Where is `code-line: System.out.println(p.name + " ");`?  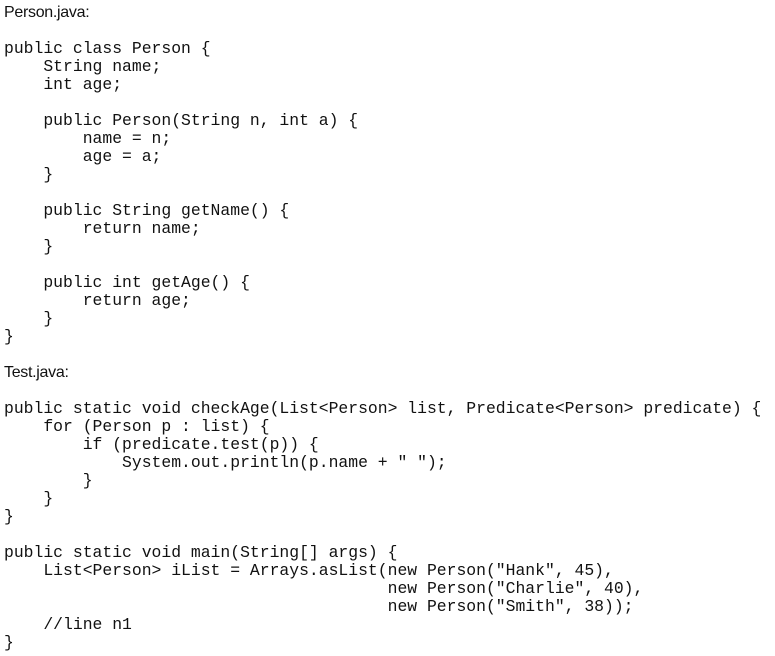
code-line: System.out.println(p.name + " "); is located at coordinates (225, 462).